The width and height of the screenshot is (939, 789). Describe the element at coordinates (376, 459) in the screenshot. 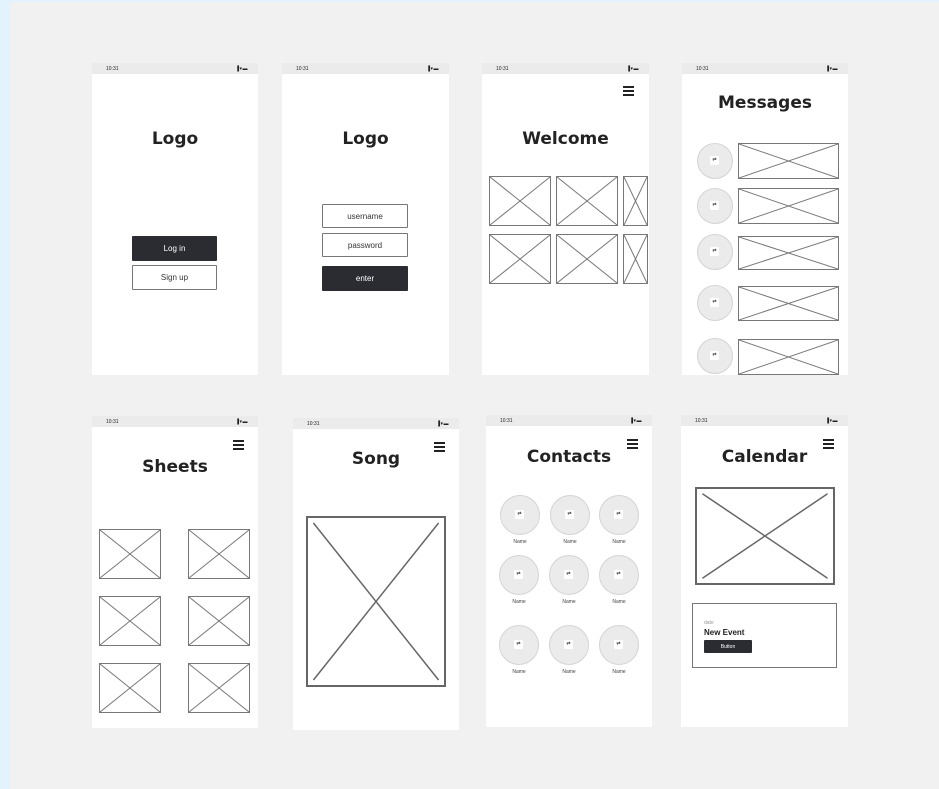

I see `song-title: Song` at that location.